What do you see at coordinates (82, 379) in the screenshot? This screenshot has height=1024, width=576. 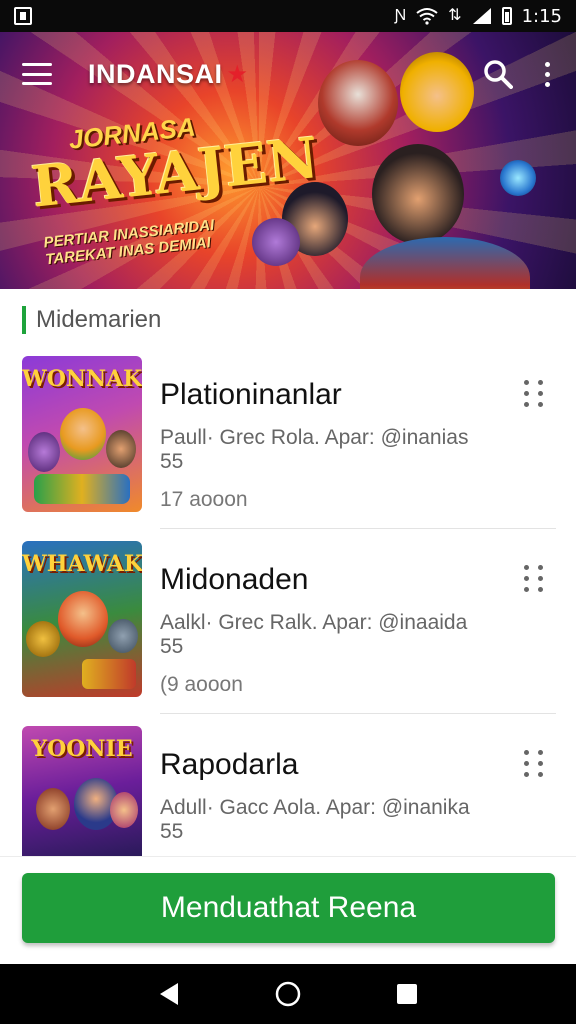 I see `thumbnail-title: WONNAK` at bounding box center [82, 379].